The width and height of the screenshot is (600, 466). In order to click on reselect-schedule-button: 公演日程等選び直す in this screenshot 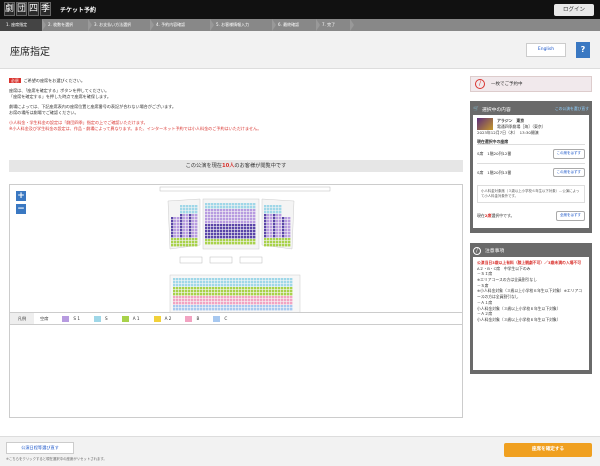, I will do `click(40, 448)`.